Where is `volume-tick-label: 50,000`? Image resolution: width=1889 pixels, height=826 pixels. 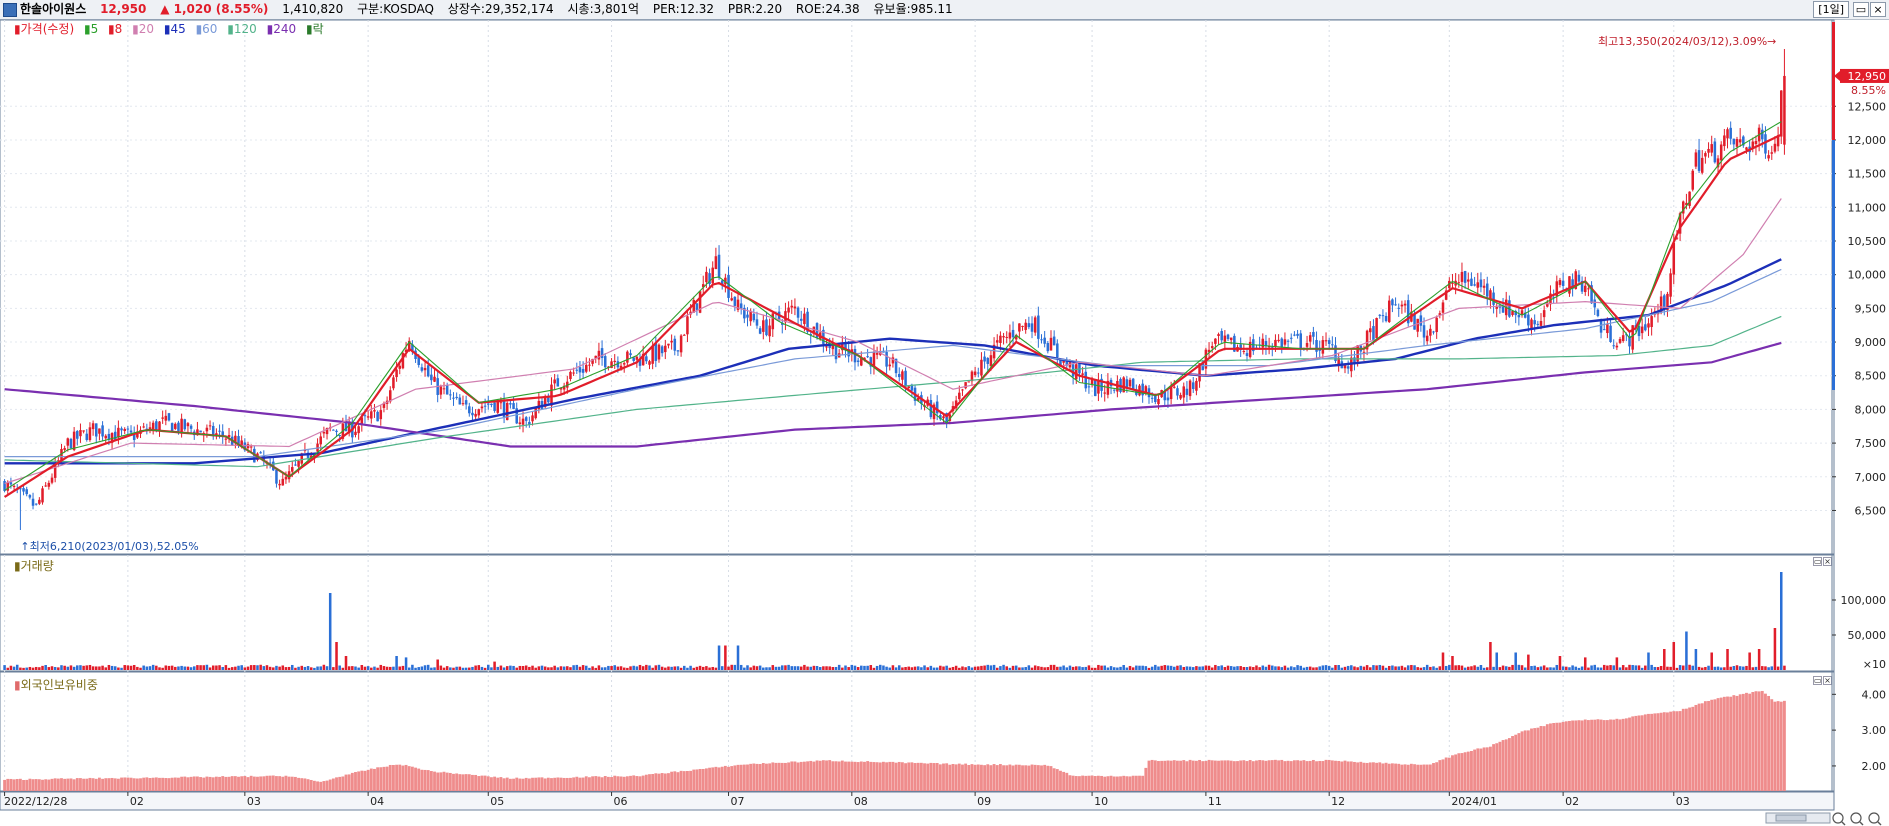 volume-tick-label: 50,000 is located at coordinates (1867, 635).